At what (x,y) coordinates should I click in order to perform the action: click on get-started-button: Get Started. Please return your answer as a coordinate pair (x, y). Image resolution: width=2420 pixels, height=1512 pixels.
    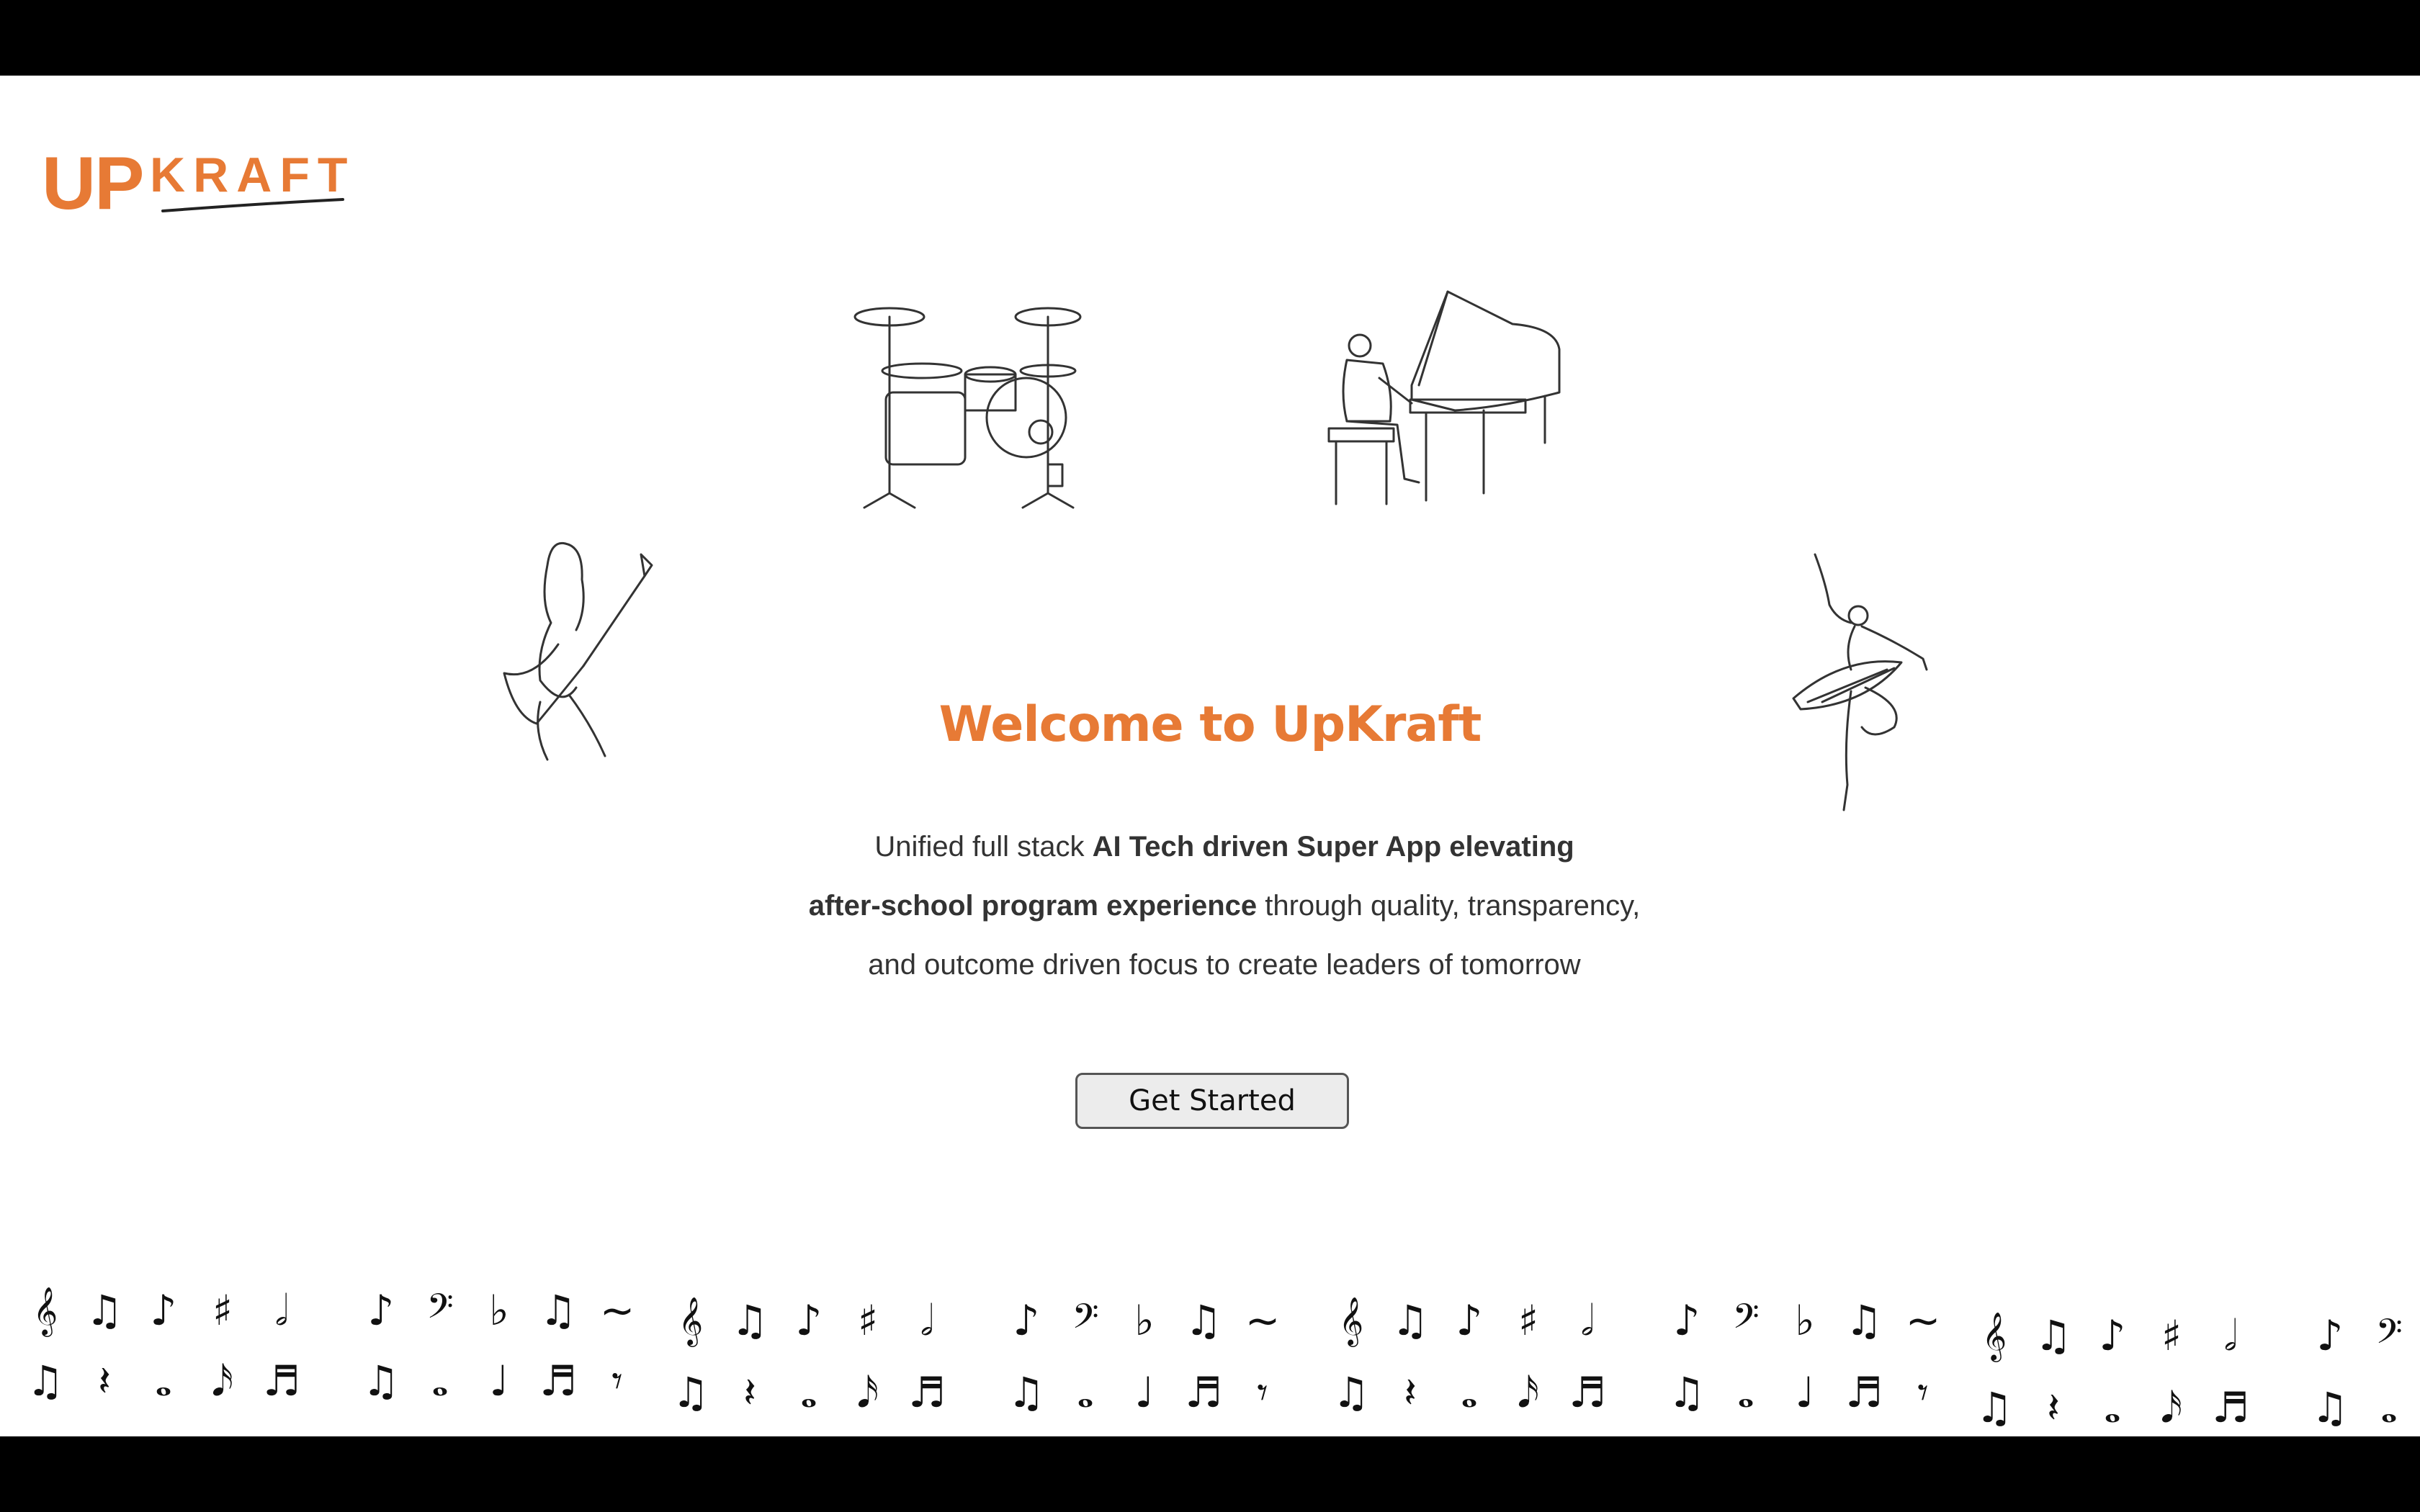
    Looking at the image, I should click on (1212, 1101).